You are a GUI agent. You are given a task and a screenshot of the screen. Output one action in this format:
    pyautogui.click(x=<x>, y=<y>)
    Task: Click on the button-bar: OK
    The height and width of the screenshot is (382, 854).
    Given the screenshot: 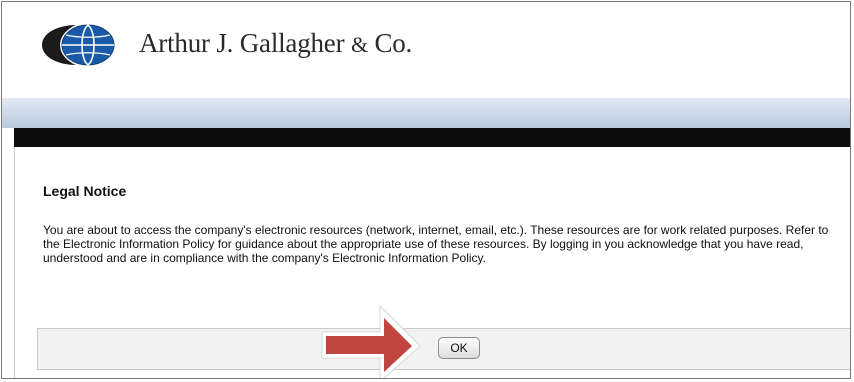 What is the action you would take?
    pyautogui.click(x=443, y=349)
    